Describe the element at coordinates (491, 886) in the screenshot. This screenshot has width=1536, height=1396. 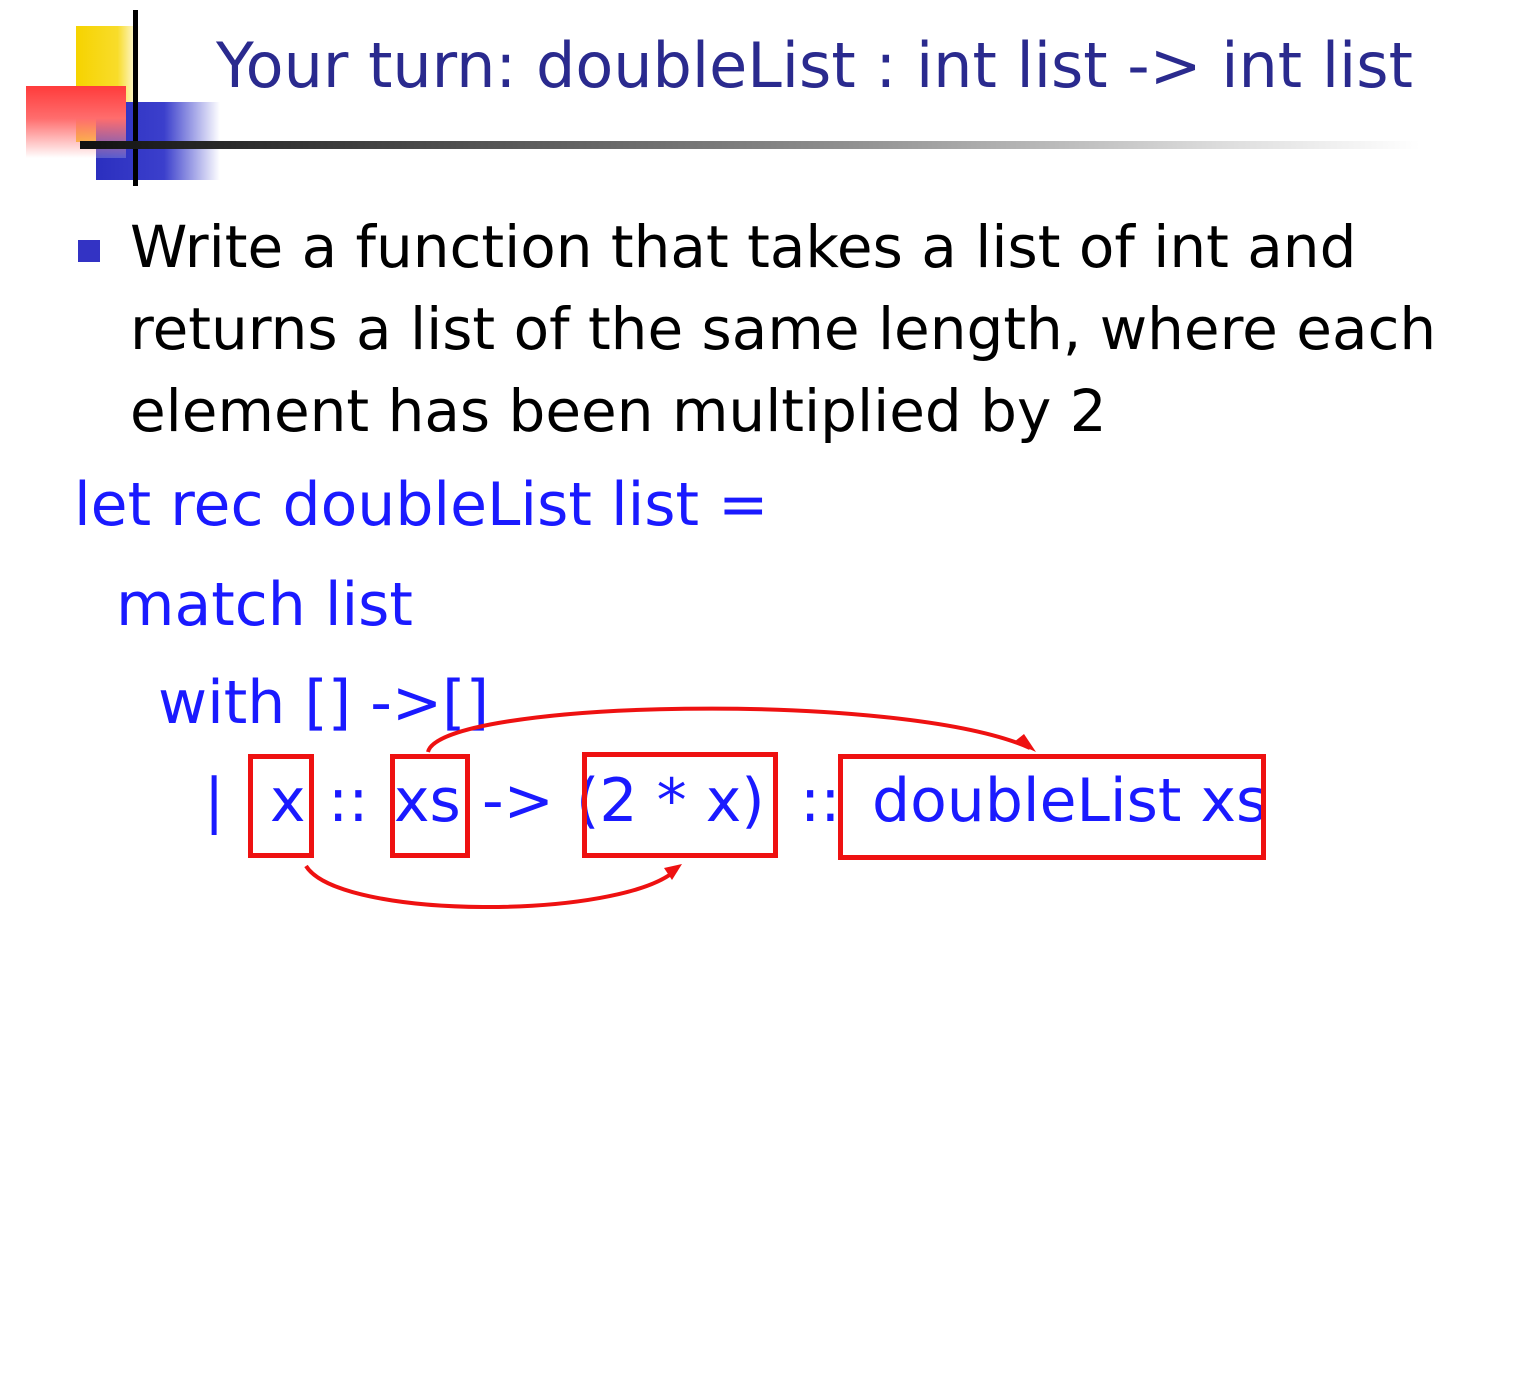
I see `arrow-x-to-double-expr` at that location.